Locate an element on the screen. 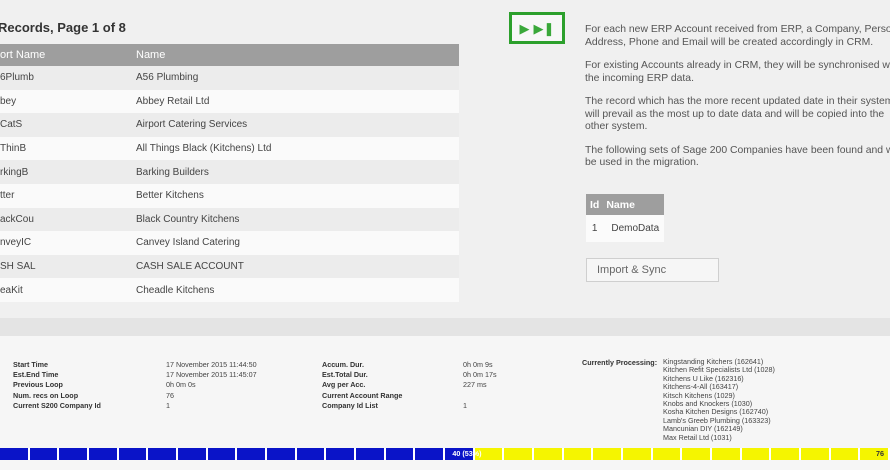  stat-label: Accum. Dur. is located at coordinates (343, 364).